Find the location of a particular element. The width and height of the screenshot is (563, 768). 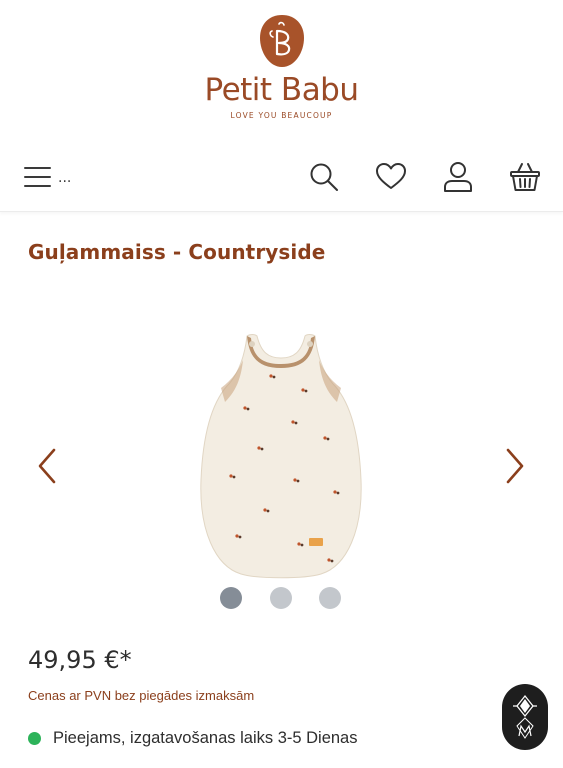

gallery-pagination is located at coordinates (281, 598).